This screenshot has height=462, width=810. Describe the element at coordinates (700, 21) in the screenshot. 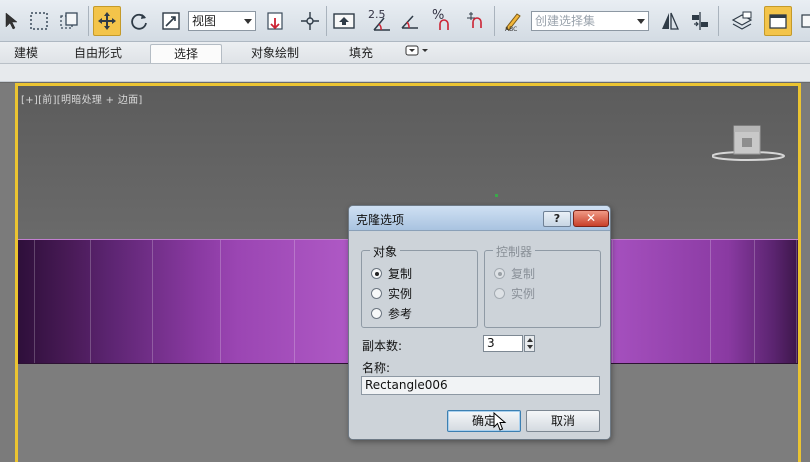

I see `align-icon` at that location.